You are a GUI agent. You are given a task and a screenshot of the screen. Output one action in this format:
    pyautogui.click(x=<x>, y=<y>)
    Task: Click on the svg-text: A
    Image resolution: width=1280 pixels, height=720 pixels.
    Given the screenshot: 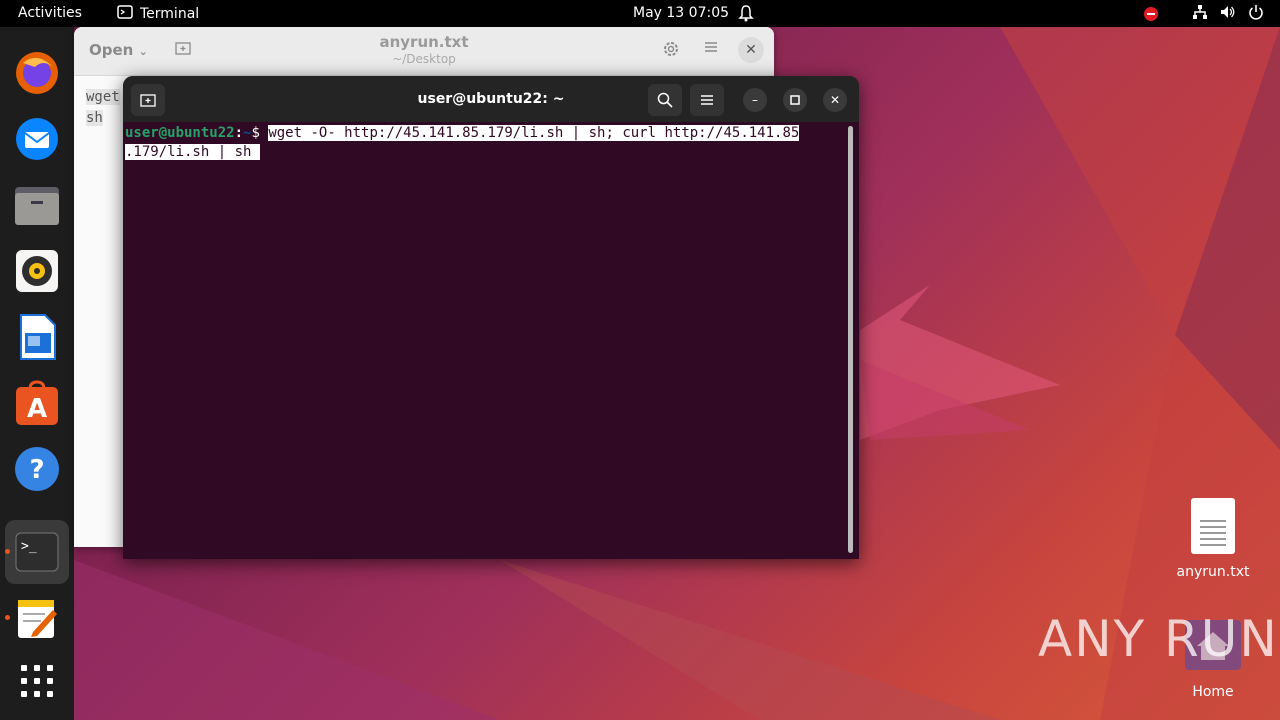 What is the action you would take?
    pyautogui.click(x=37, y=409)
    